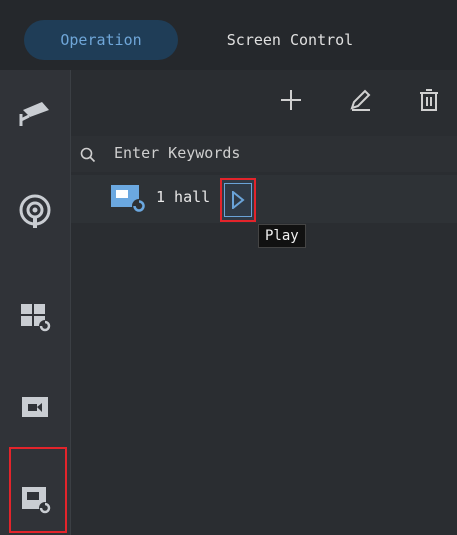 This screenshot has width=457, height=535. What do you see at coordinates (38, 490) in the screenshot?
I see `selected-sidebar-highlight` at bounding box center [38, 490].